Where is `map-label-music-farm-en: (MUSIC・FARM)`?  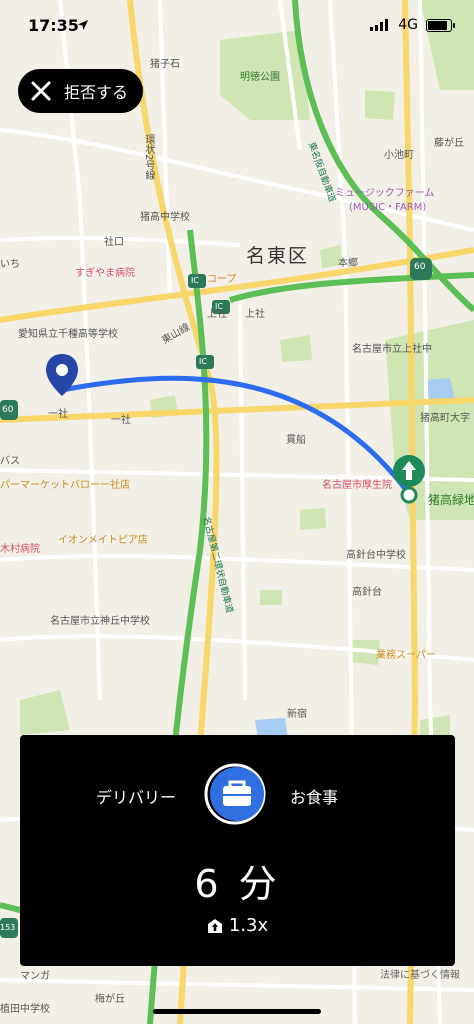 map-label-music-farm-en: (MUSIC・FARM) is located at coordinates (388, 207).